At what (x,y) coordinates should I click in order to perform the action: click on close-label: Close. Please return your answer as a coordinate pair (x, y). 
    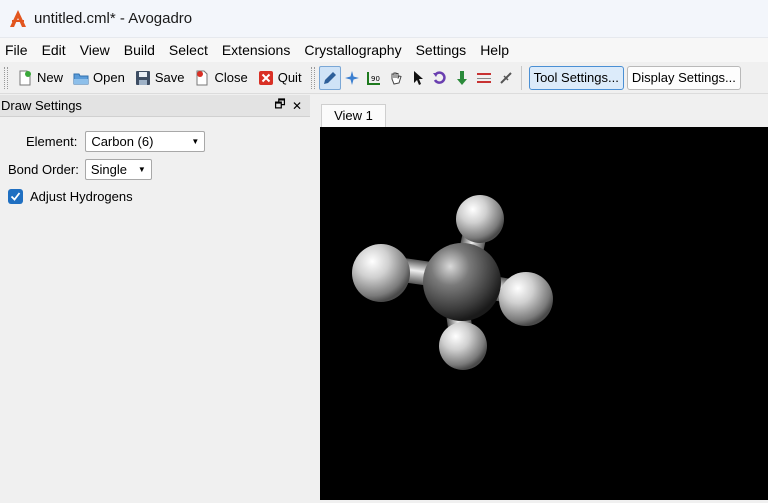
    Looking at the image, I should click on (231, 77).